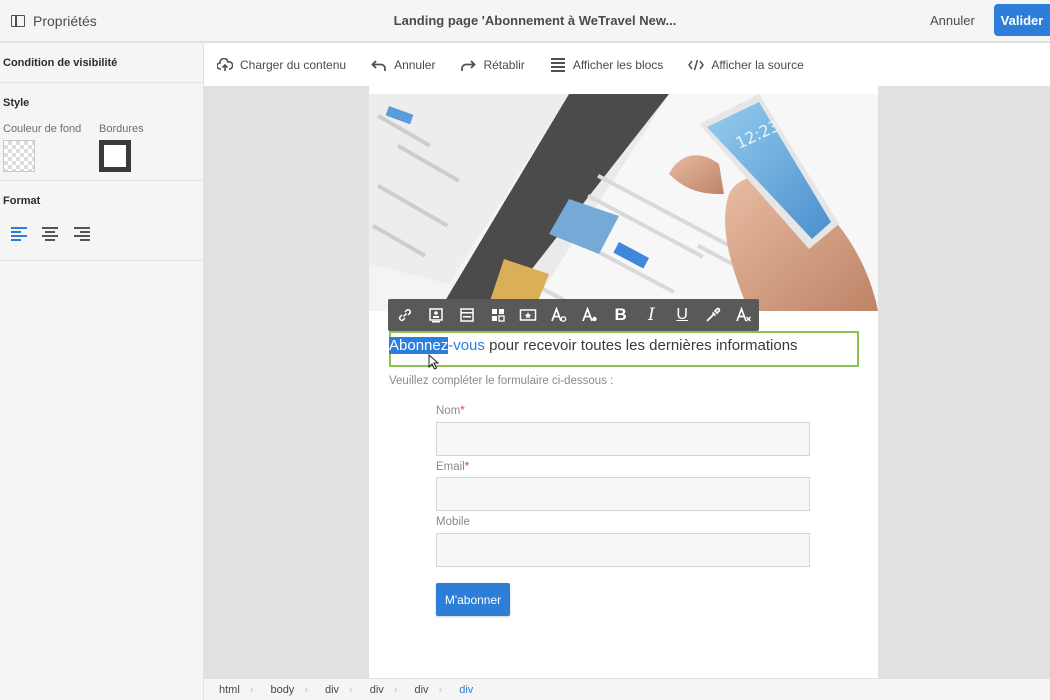  What do you see at coordinates (559, 315) in the screenshot?
I see `font-size-icon` at bounding box center [559, 315].